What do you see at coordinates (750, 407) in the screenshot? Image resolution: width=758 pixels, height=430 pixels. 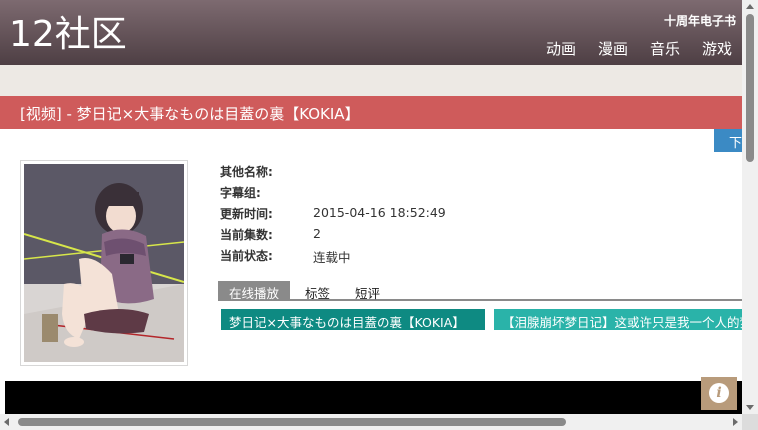 I see `scroll-down-icon` at bounding box center [750, 407].